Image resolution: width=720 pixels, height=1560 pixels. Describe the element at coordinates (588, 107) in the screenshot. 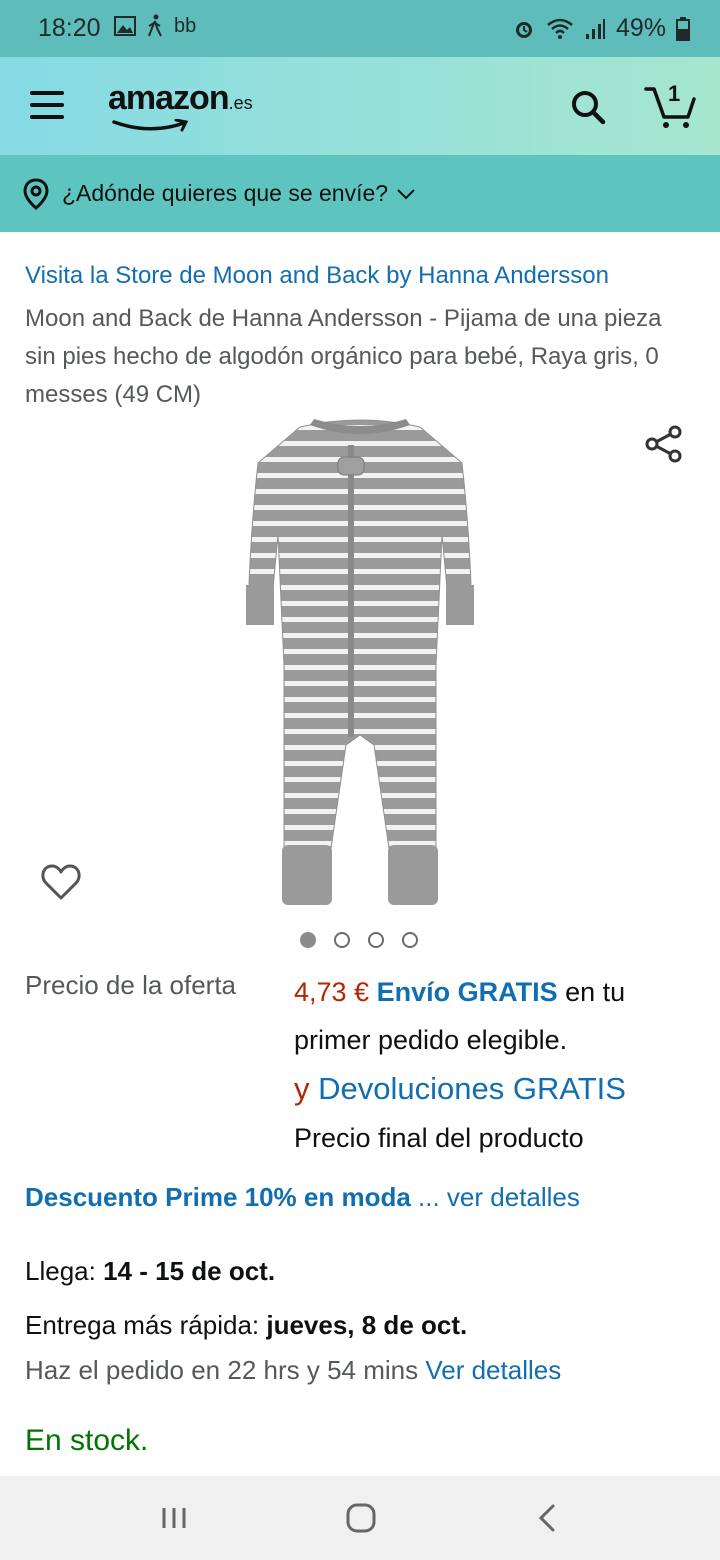

I see `search-icon` at that location.